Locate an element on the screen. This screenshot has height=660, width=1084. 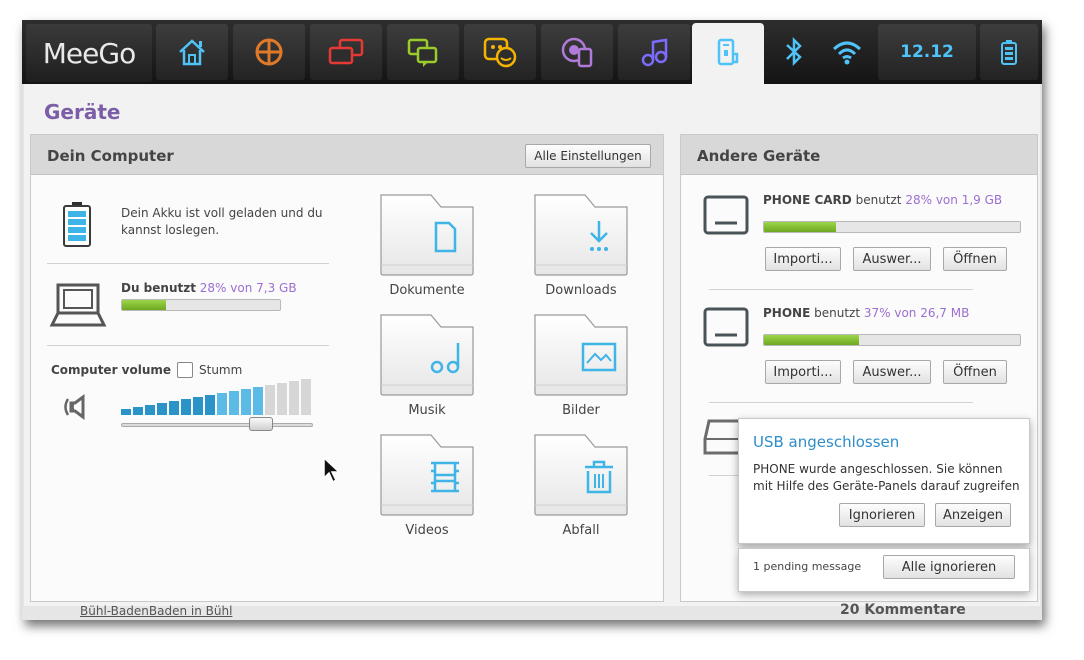
volume-slider-track is located at coordinates (217, 425).